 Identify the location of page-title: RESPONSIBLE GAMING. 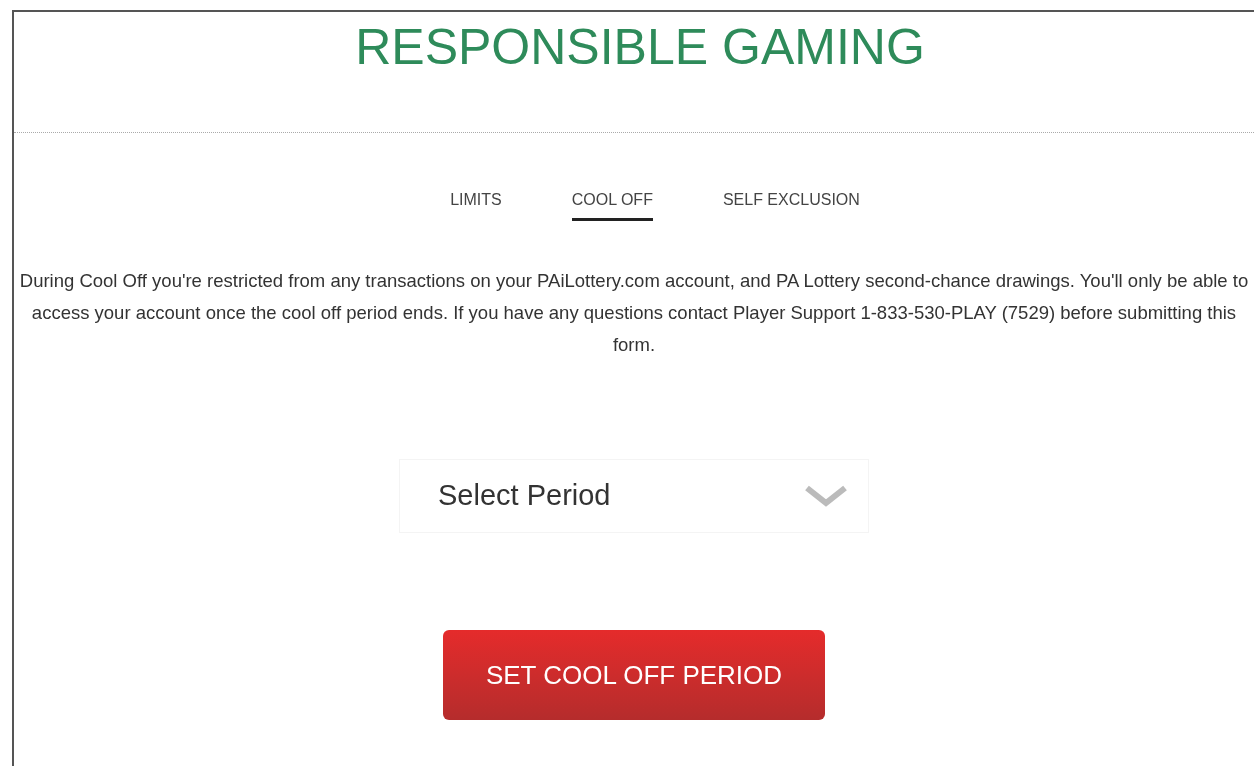
(640, 47).